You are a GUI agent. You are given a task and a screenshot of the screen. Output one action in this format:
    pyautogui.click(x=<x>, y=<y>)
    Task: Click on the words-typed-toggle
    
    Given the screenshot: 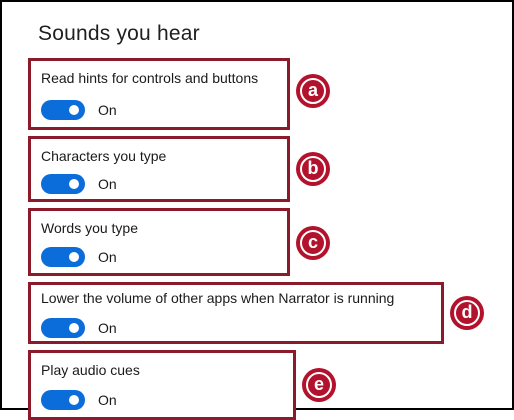 What is the action you would take?
    pyautogui.click(x=63, y=257)
    